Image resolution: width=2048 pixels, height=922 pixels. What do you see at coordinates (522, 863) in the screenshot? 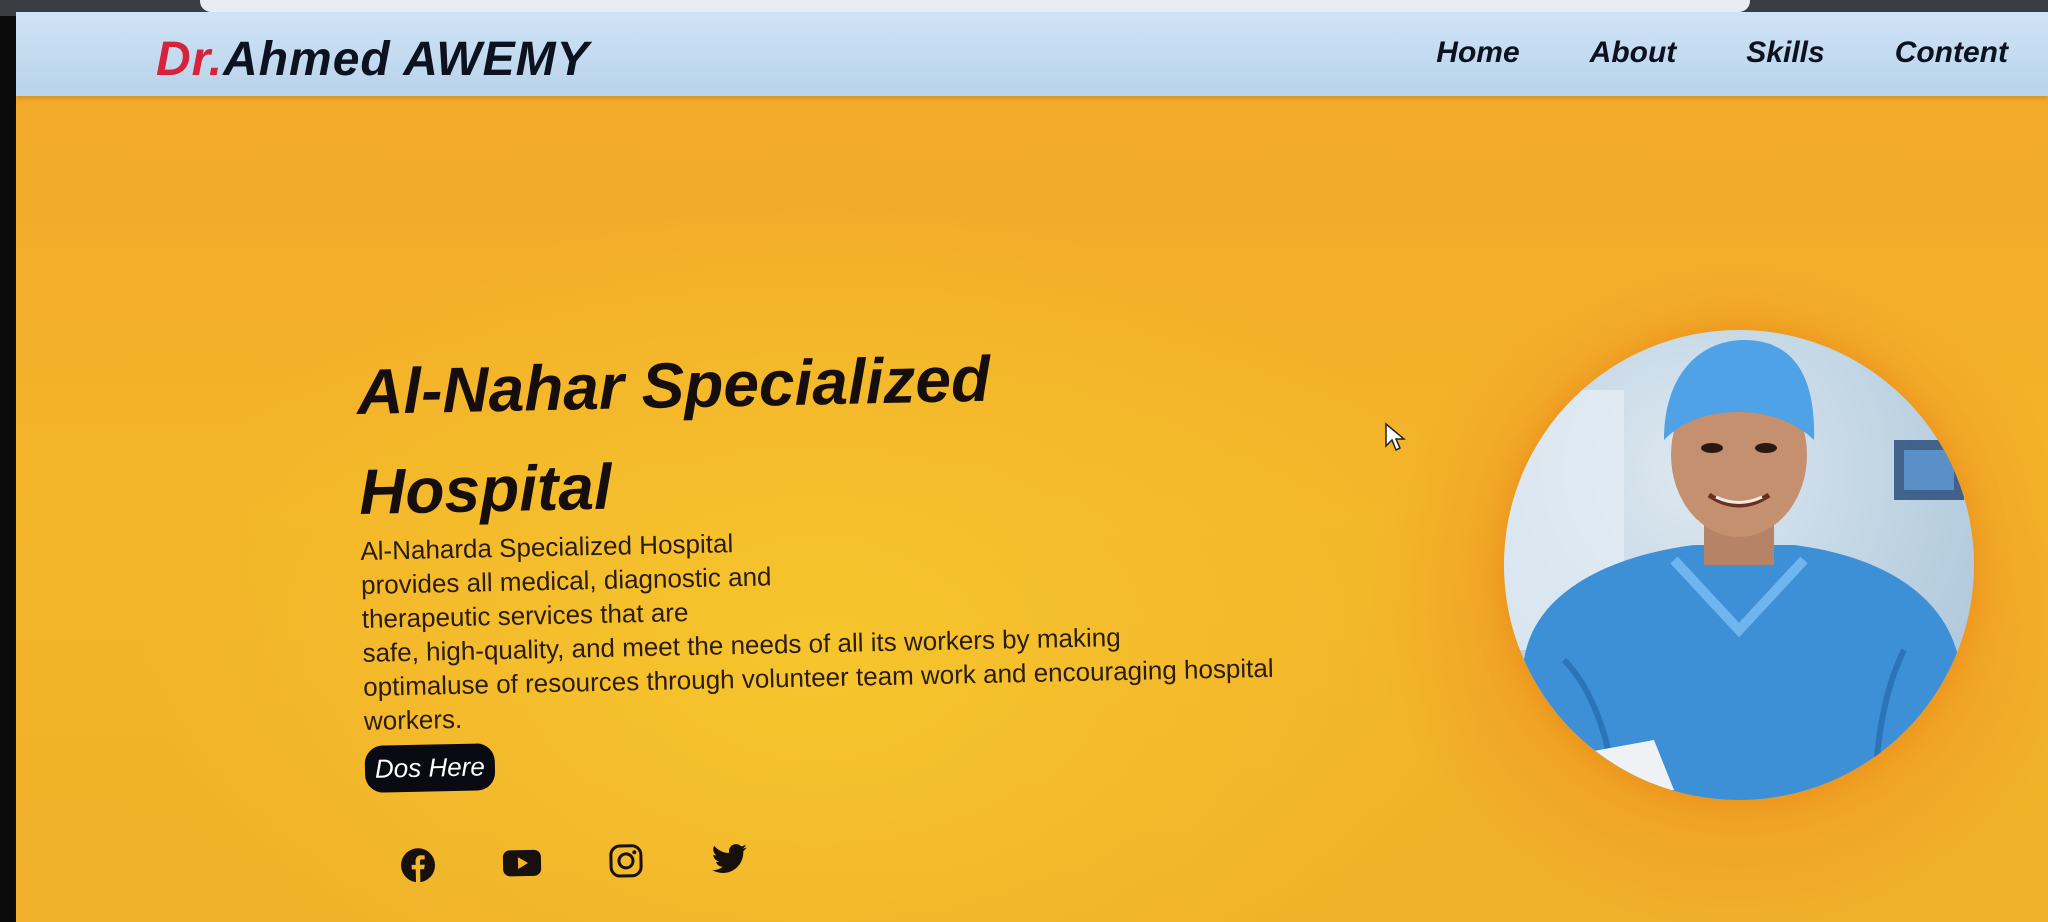
I see `youtube-icon` at bounding box center [522, 863].